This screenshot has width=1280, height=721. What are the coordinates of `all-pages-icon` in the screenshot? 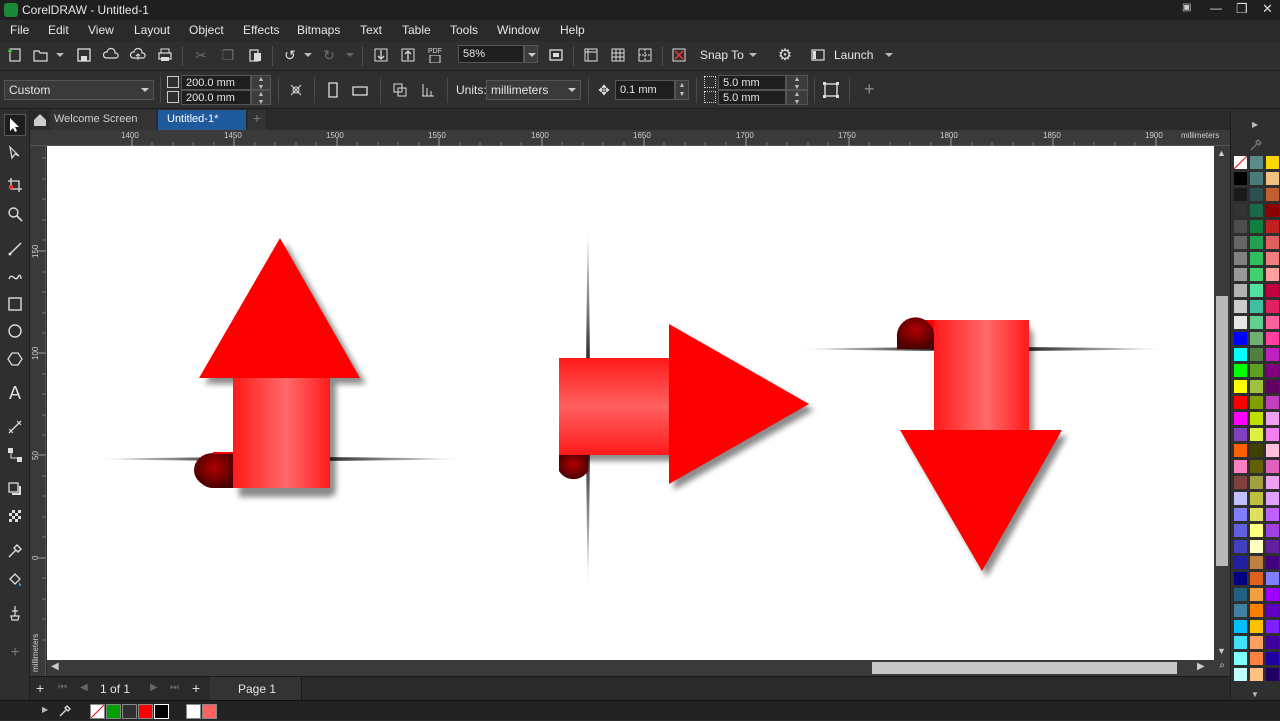 It's located at (400, 90).